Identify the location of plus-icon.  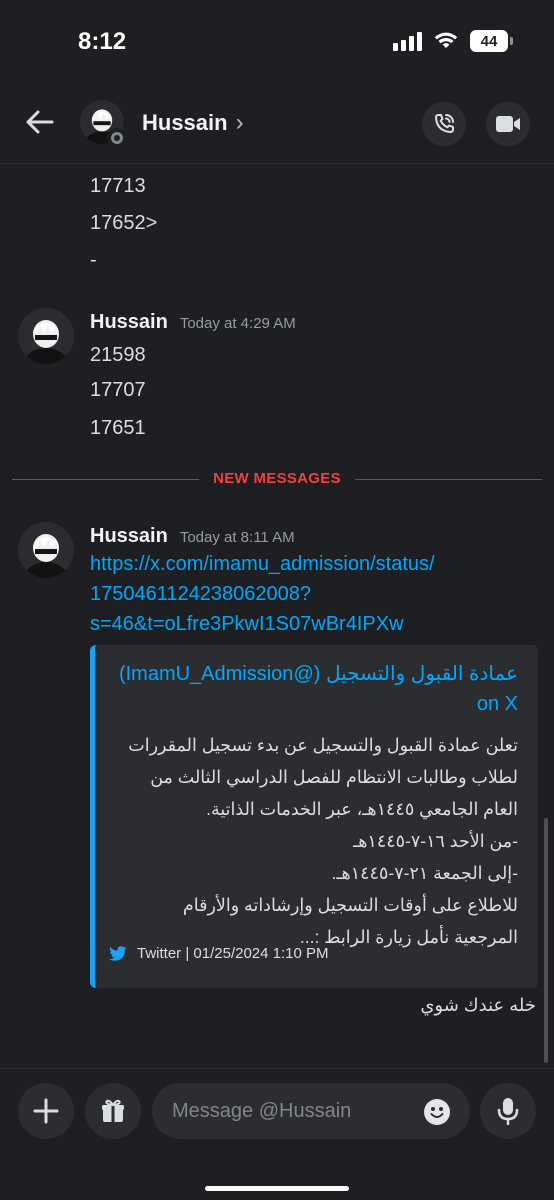
(46, 1111).